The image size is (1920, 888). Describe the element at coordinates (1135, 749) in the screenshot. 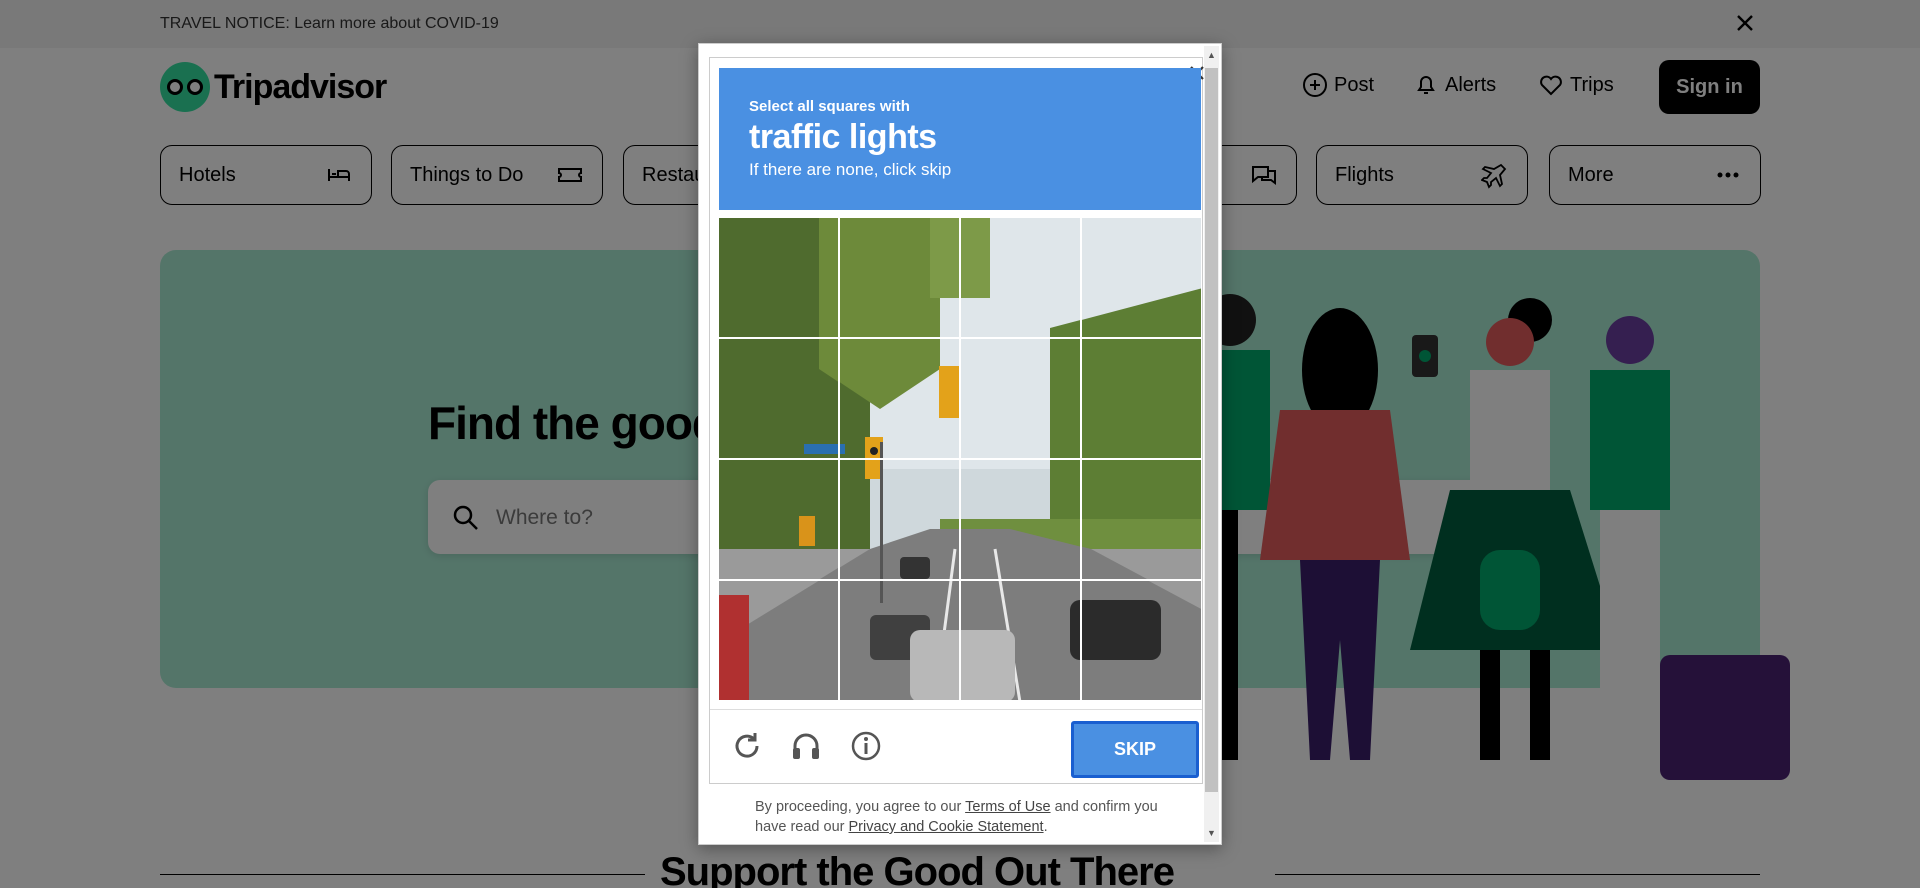

I see `skip-button: SKIP` at that location.